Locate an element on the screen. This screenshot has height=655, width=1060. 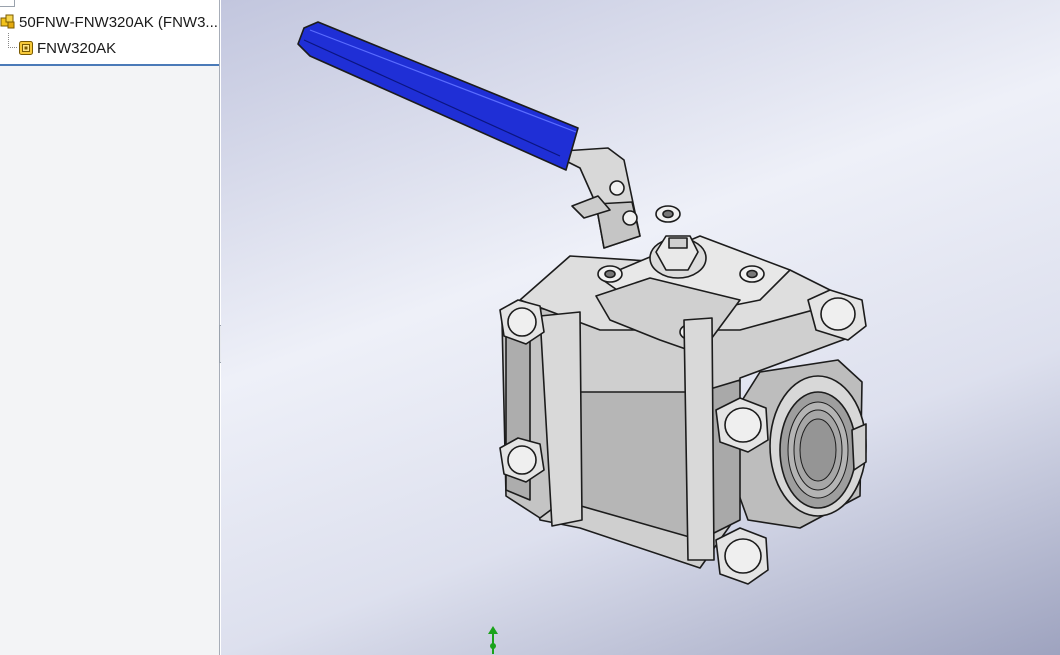
y-axis-triad-icon is located at coordinates (493, 639).